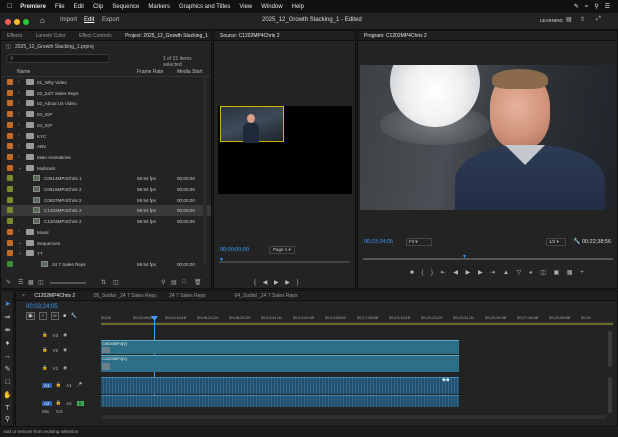 This screenshot has height=437, width=618. Describe the element at coordinates (106, 82) in the screenshot. I see `project-list-item: › 01_Why Video` at that location.